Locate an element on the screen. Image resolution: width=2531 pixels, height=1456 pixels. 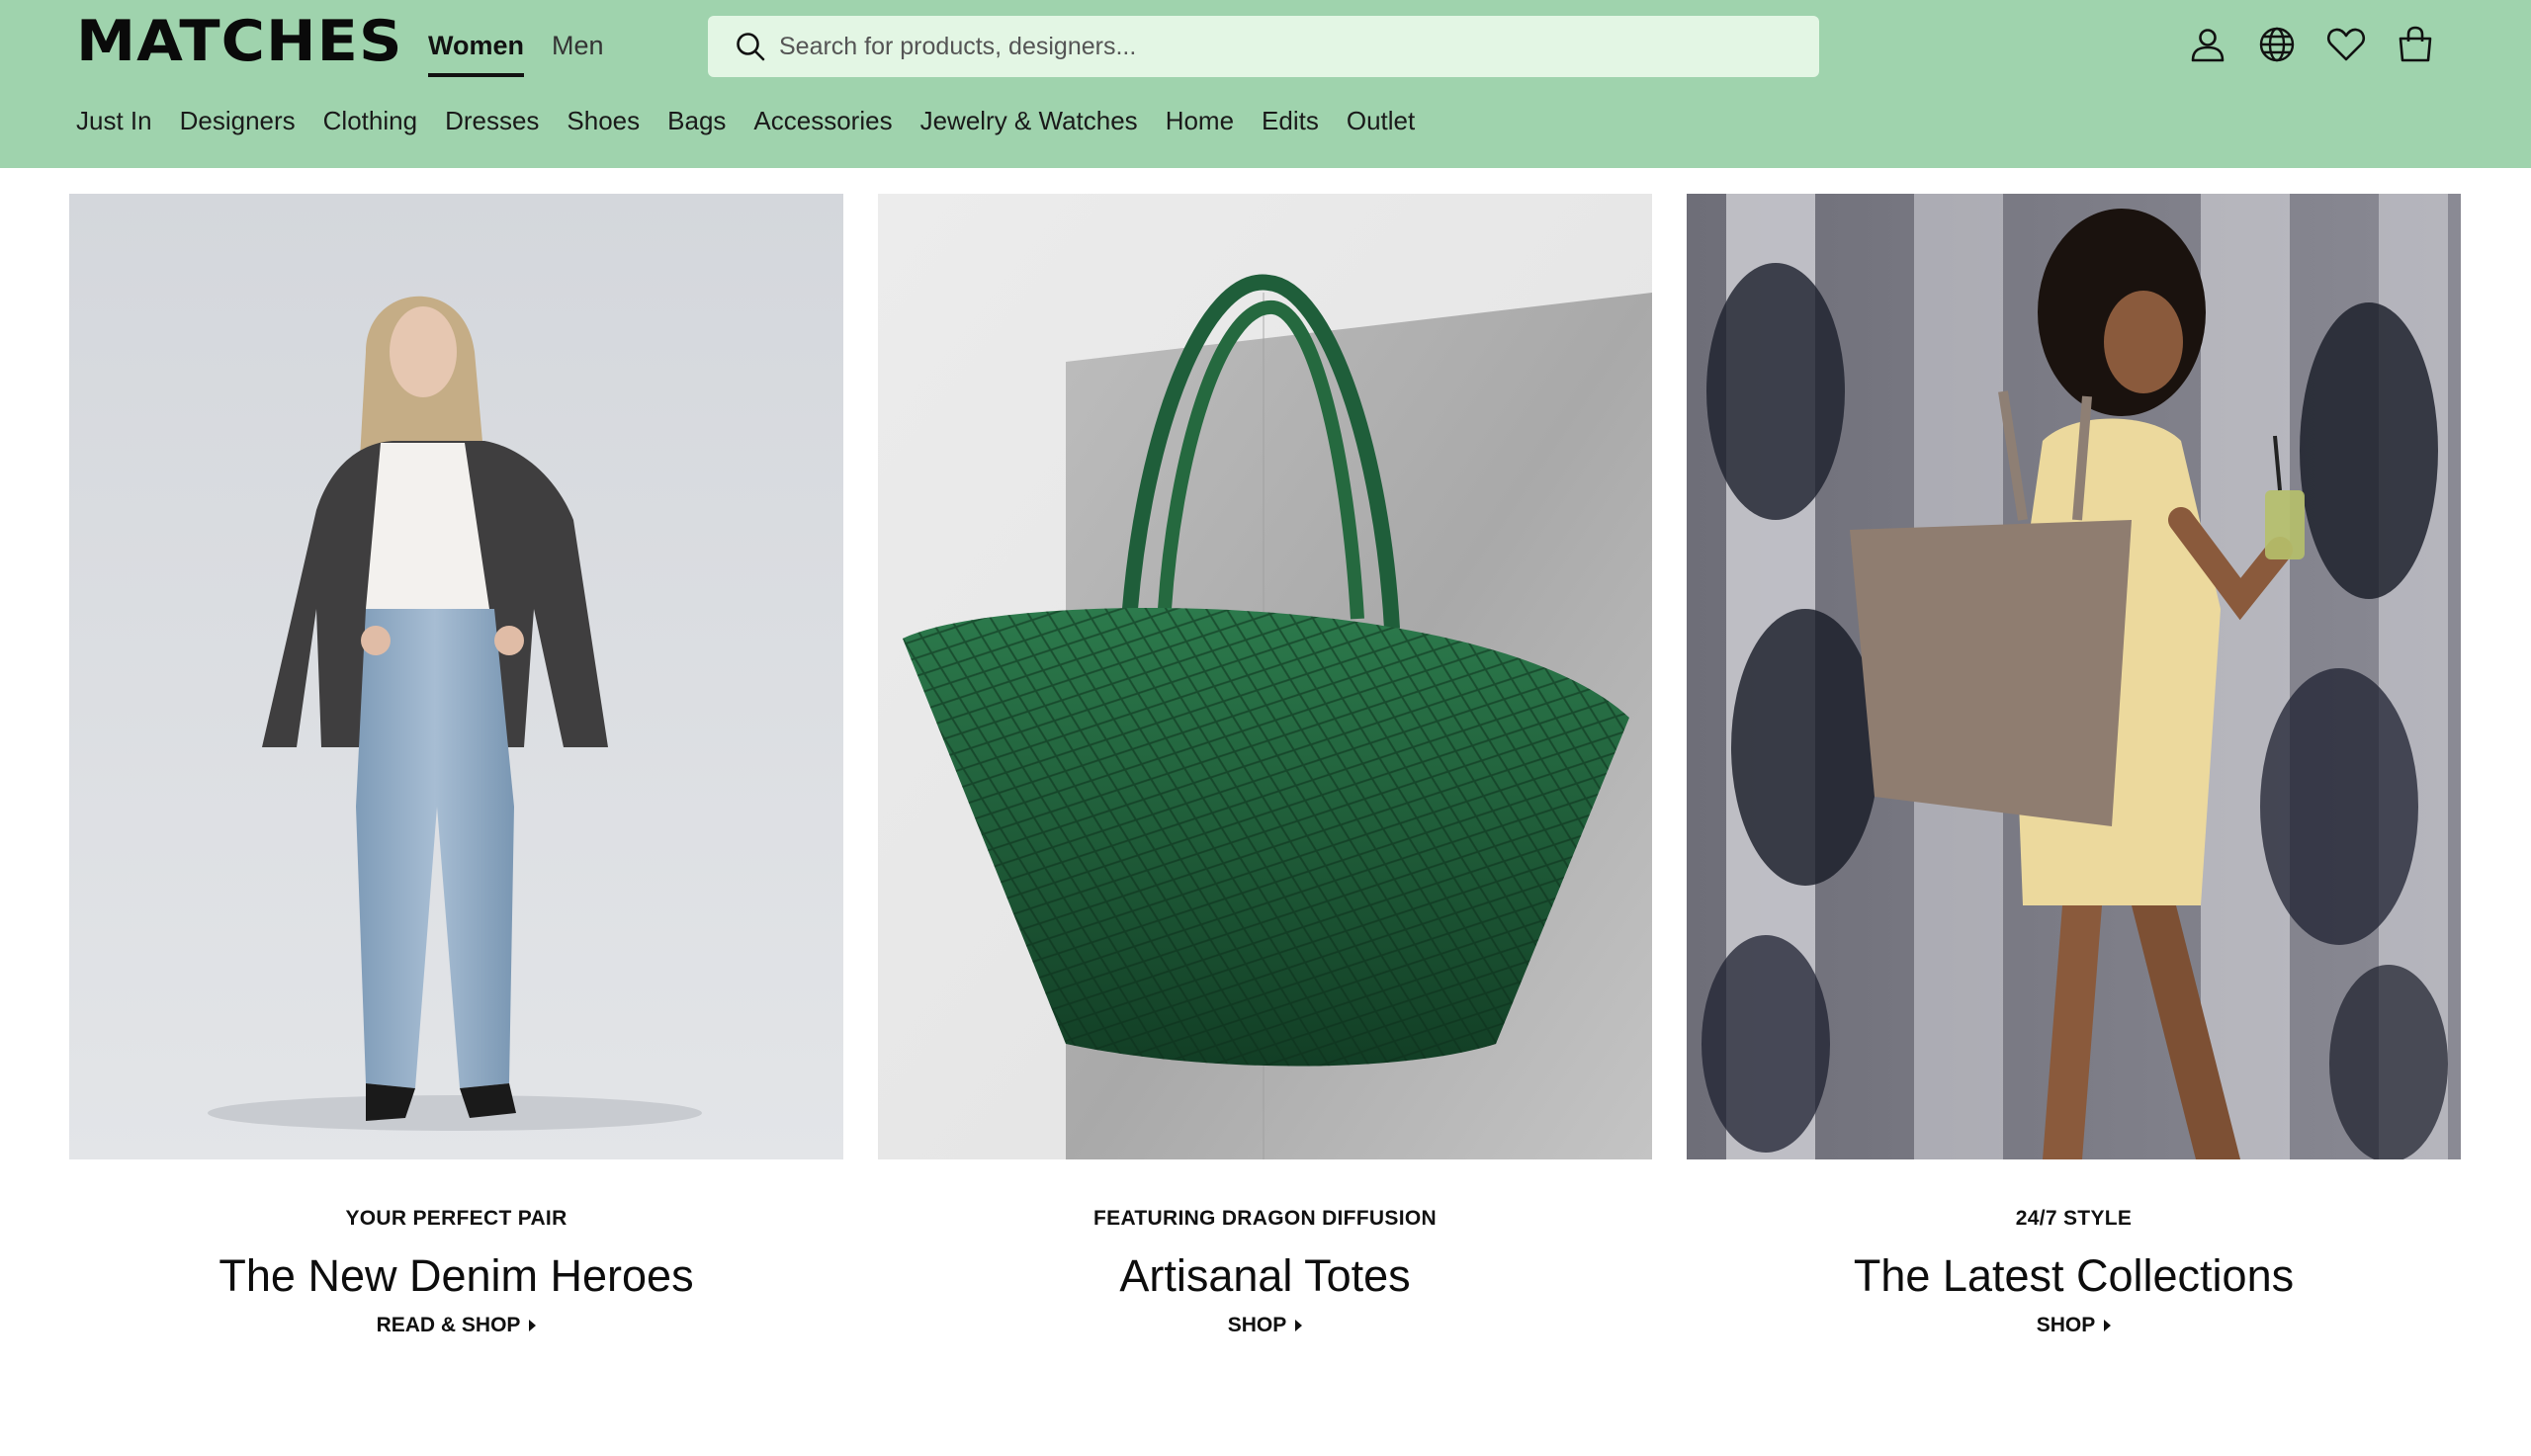
search-icon is located at coordinates (750, 46).